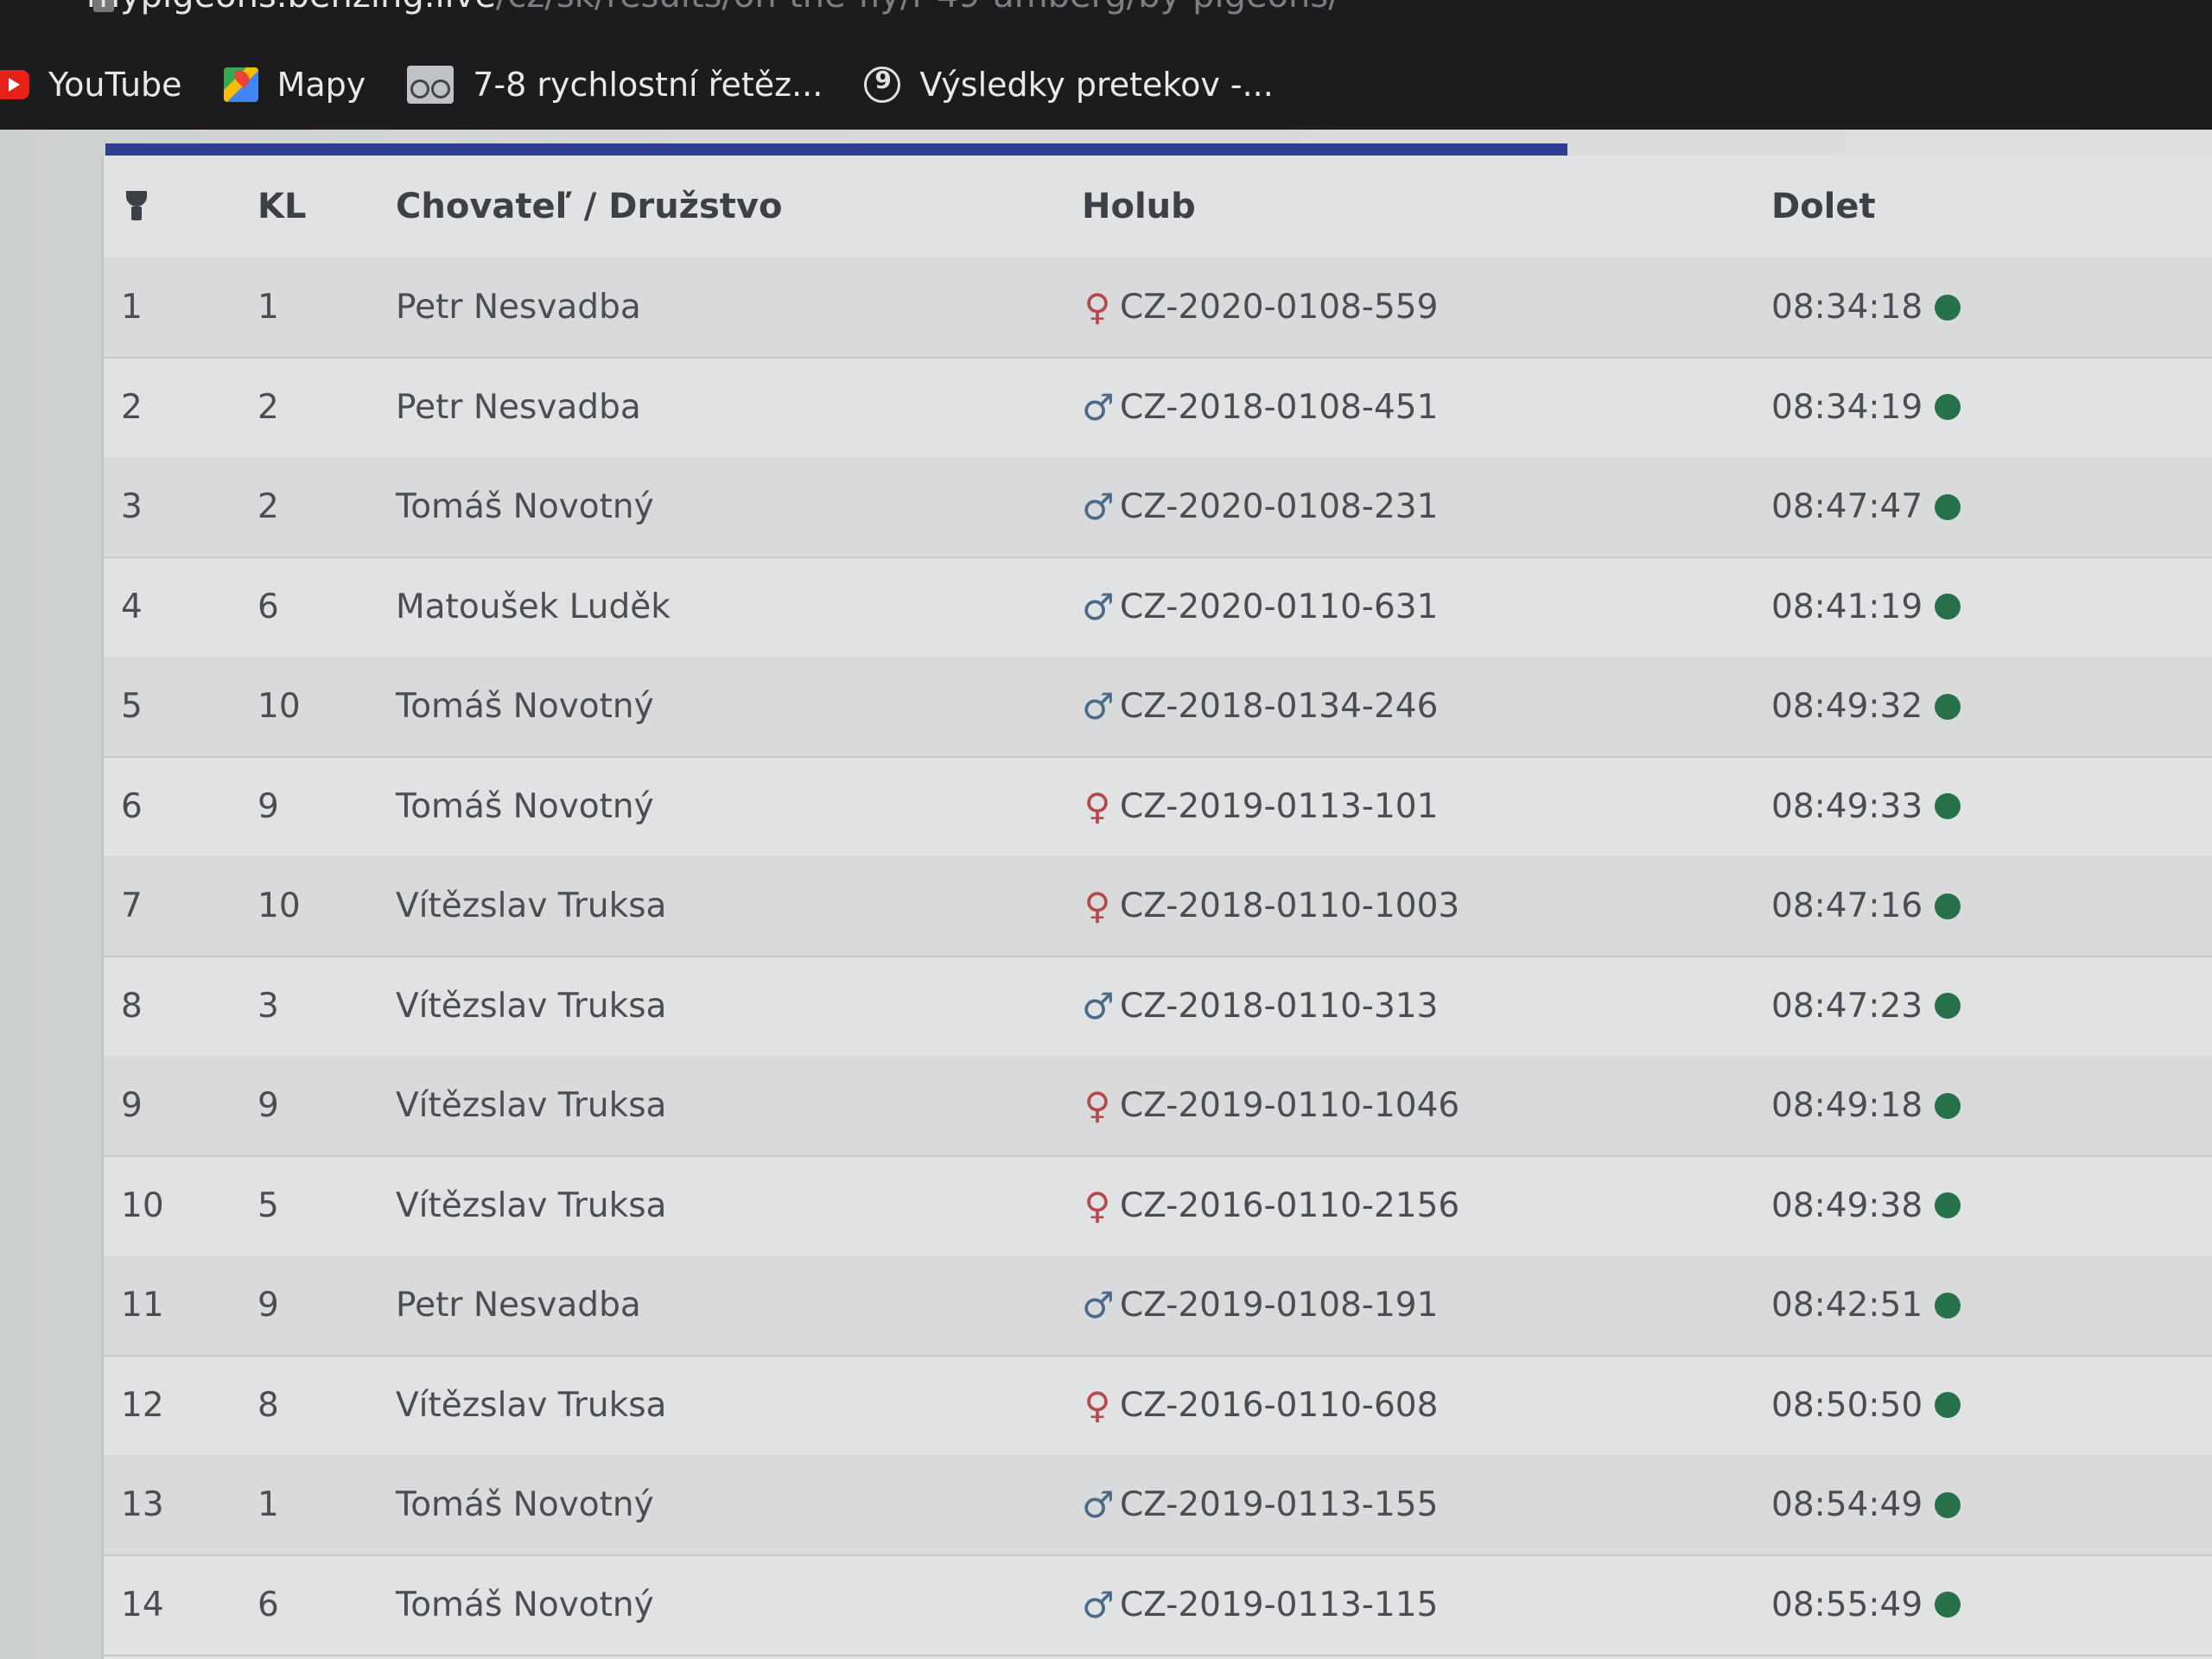  Describe the element at coordinates (1847, 307) in the screenshot. I see `arrival-time: 08:34:18` at that location.